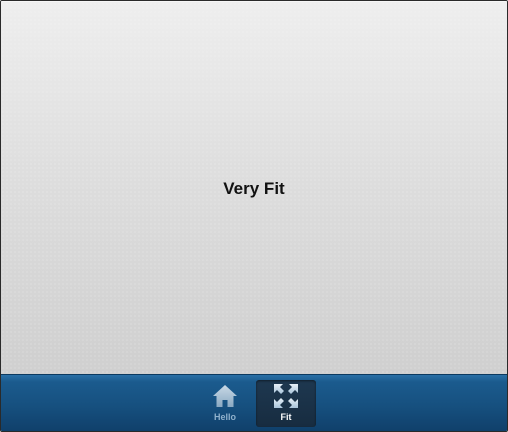 The image size is (508, 432). What do you see at coordinates (286, 417) in the screenshot?
I see `tab-fit-label: Fit` at bounding box center [286, 417].